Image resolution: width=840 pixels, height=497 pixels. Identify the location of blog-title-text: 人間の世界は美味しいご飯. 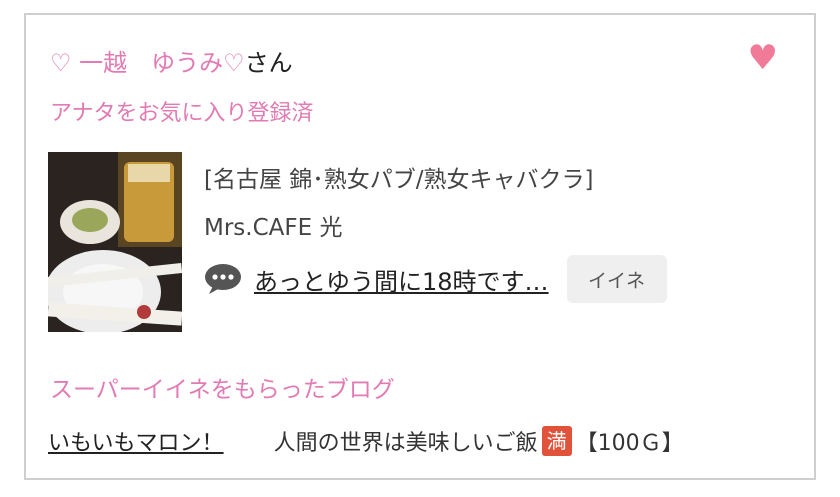
(405, 443).